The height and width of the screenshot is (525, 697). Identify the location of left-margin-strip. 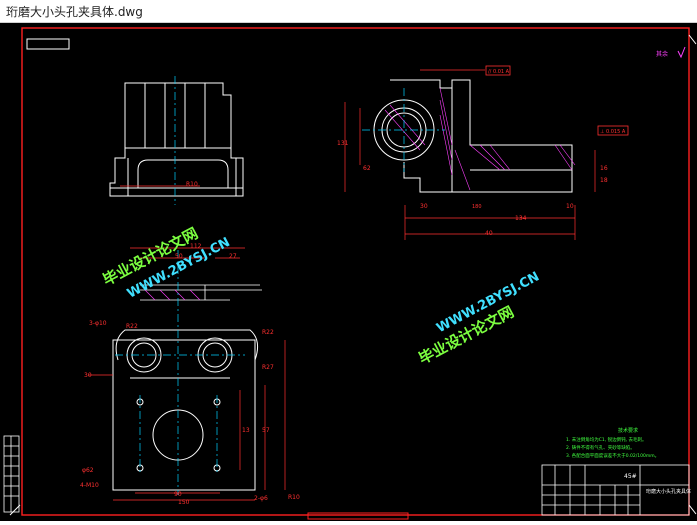
(11, 474).